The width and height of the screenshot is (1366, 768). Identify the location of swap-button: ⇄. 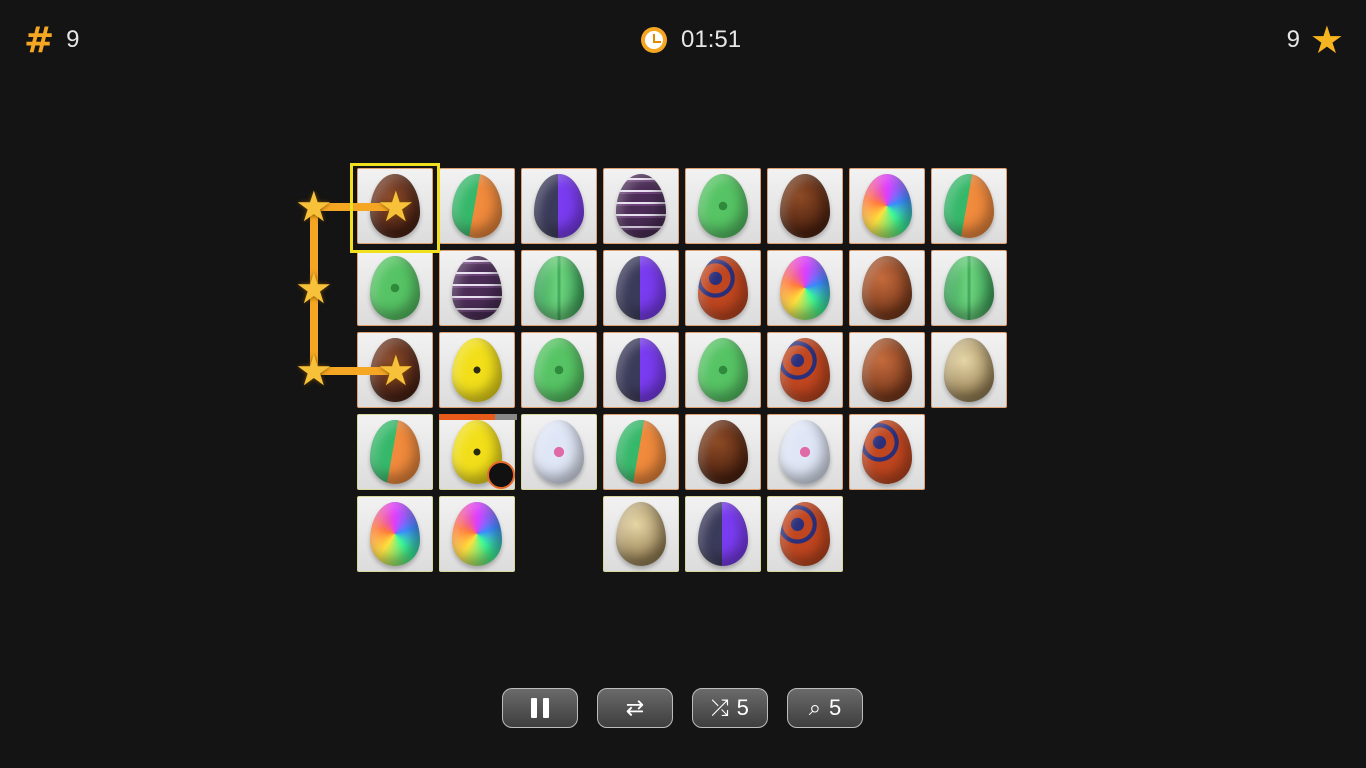
(635, 708).